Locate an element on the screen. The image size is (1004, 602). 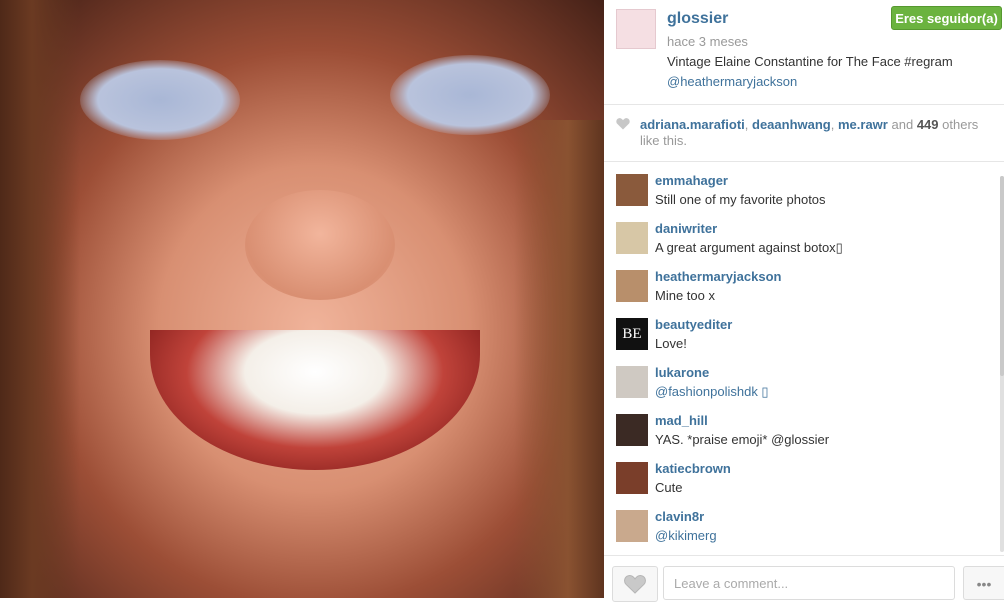
commenter-username: emmahager is located at coordinates (691, 180).